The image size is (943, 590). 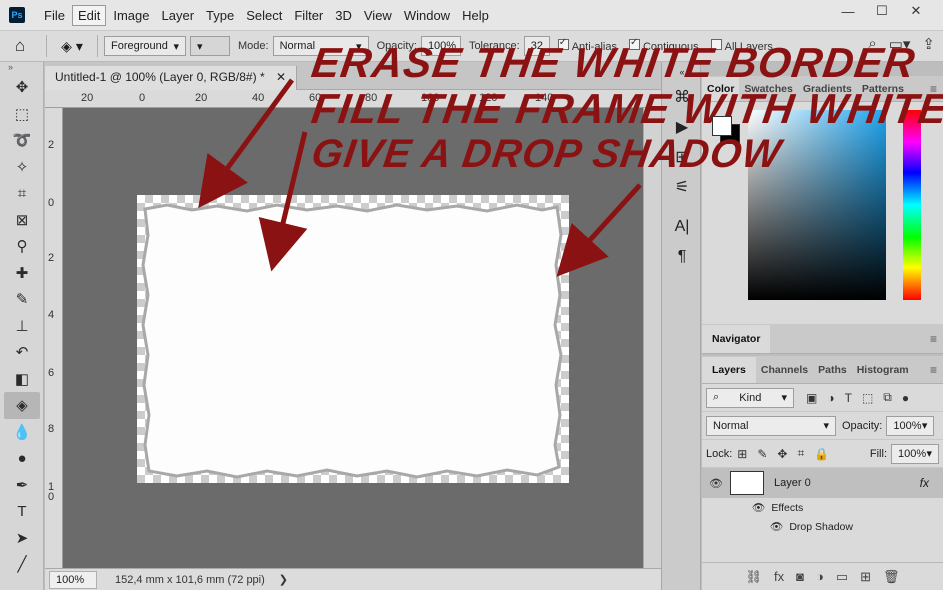 What do you see at coordinates (784, 370) in the screenshot?
I see `tab-channels: Channels` at bounding box center [784, 370].